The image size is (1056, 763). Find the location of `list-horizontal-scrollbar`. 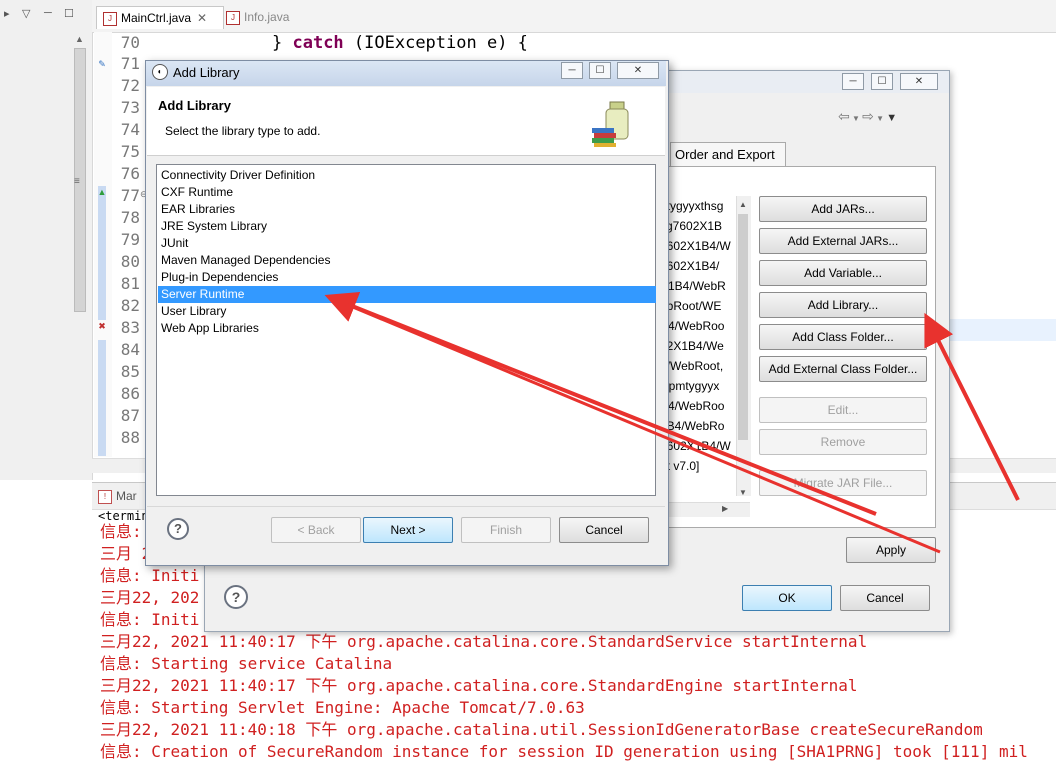

list-horizontal-scrollbar is located at coordinates (705, 509).